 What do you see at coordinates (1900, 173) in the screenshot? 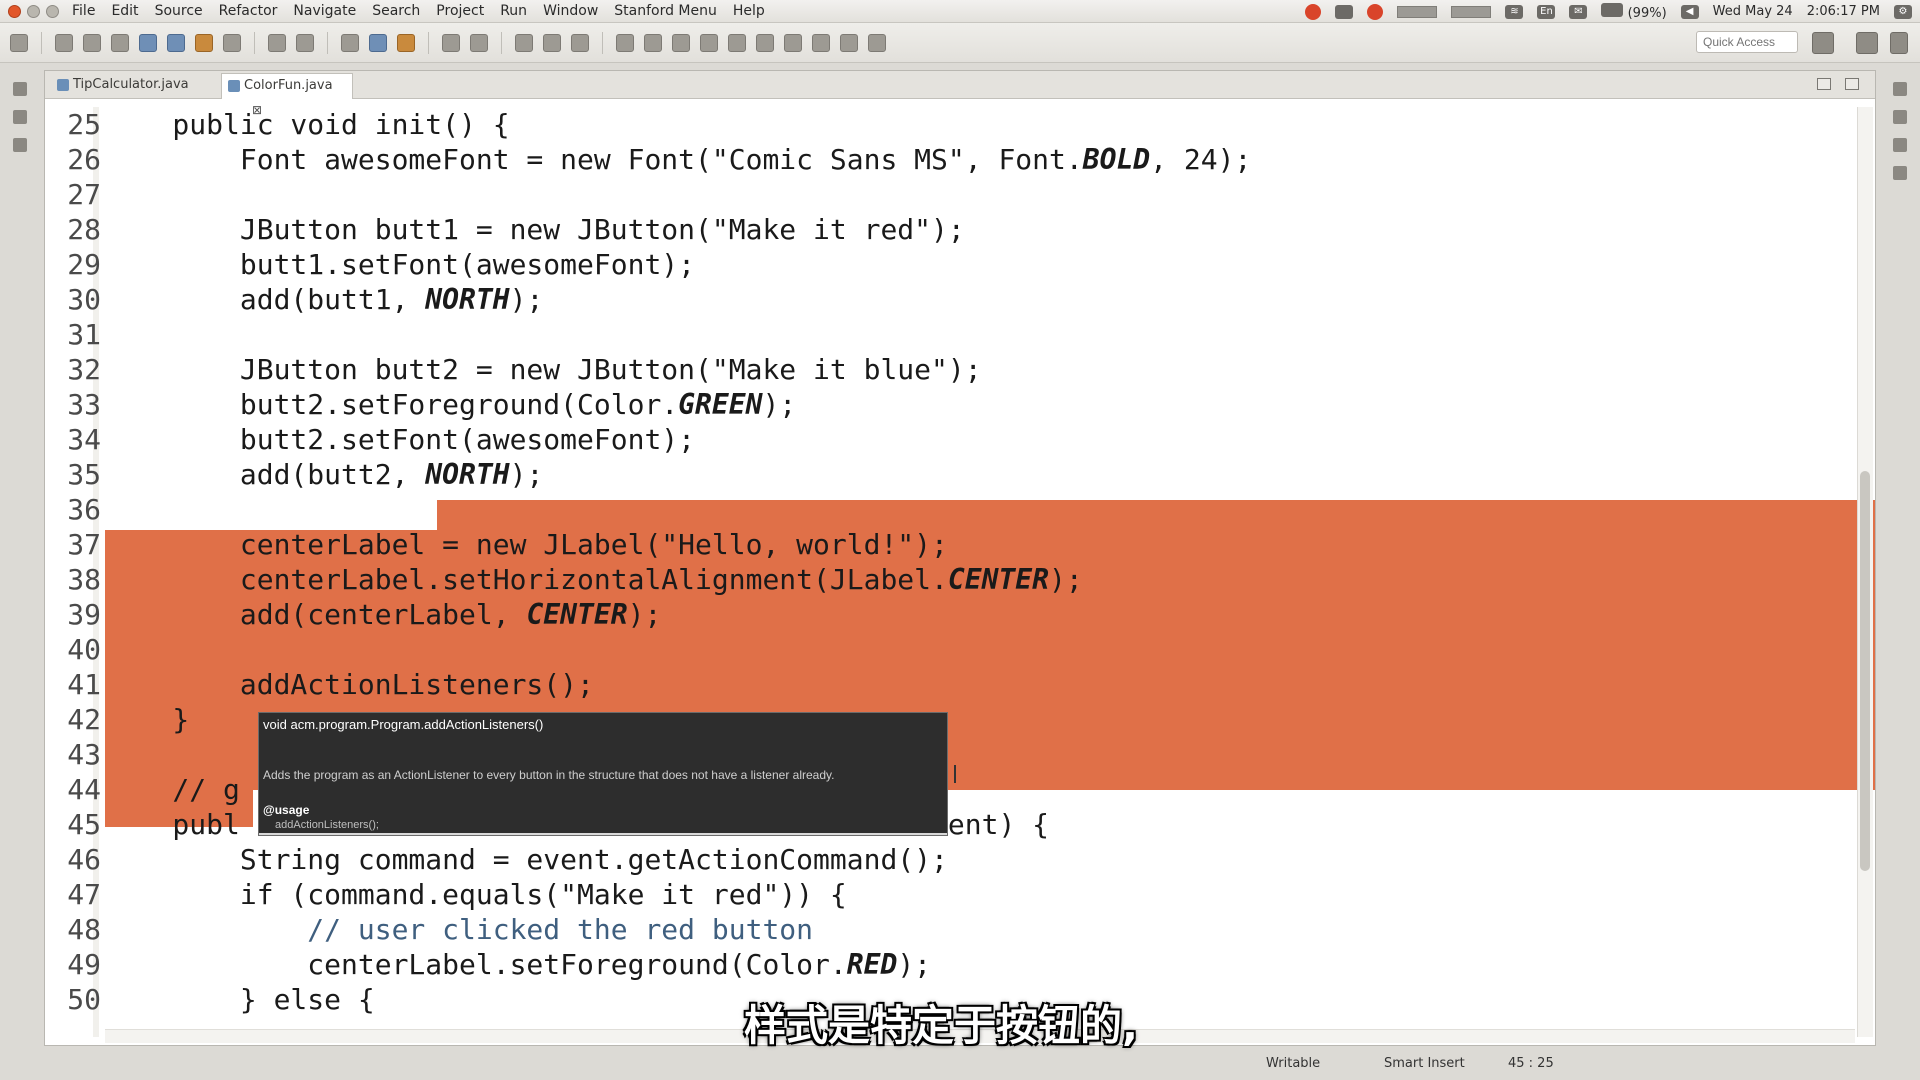
I see `settings-gear-icon` at bounding box center [1900, 173].